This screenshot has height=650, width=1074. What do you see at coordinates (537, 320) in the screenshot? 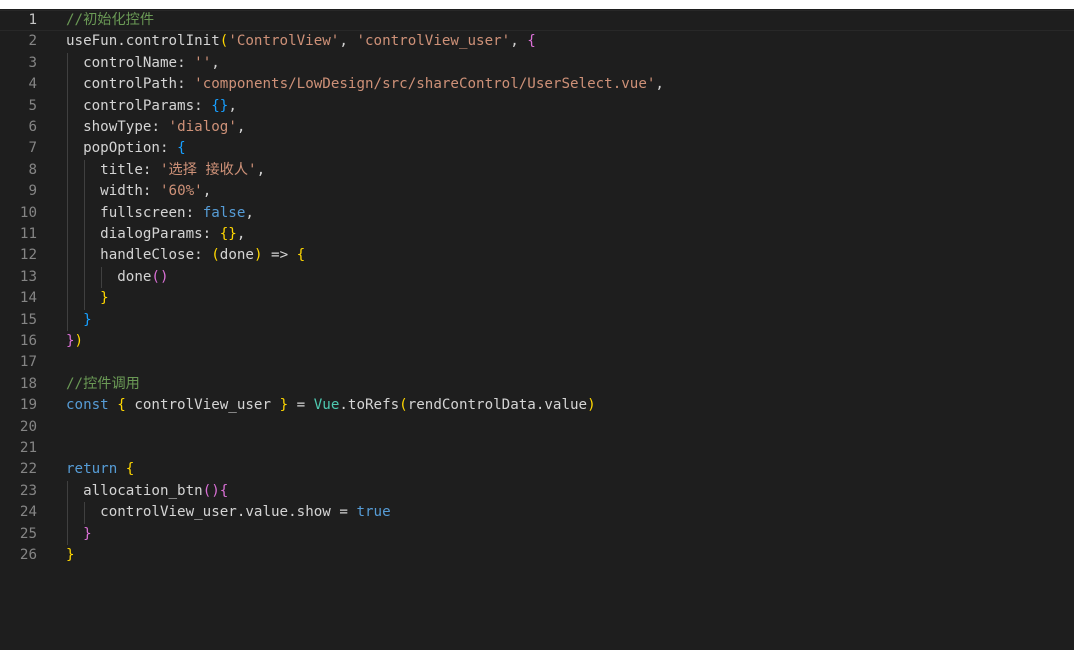
I see `code-line: 15 }` at bounding box center [537, 320].